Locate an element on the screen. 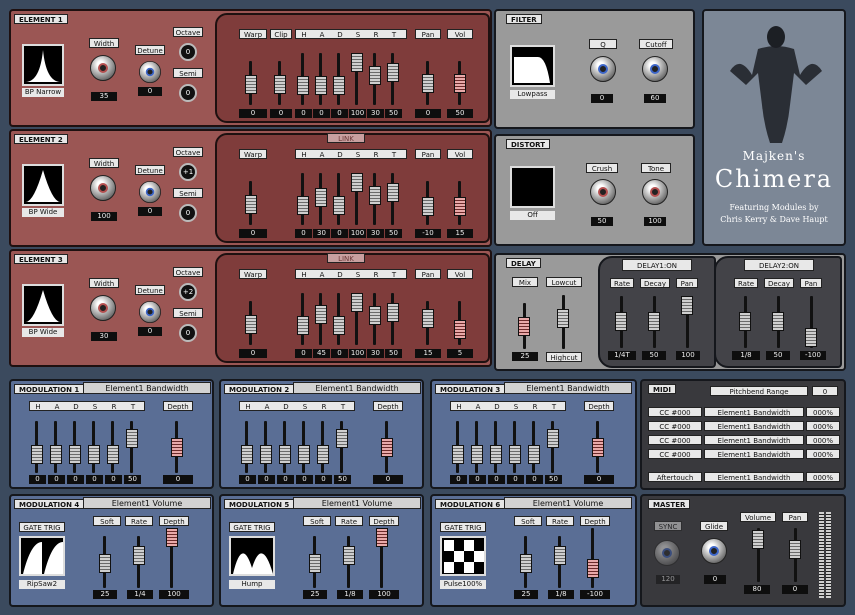 This screenshot has width=855, height=615. delay2-decay-fader is located at coordinates (778, 321).